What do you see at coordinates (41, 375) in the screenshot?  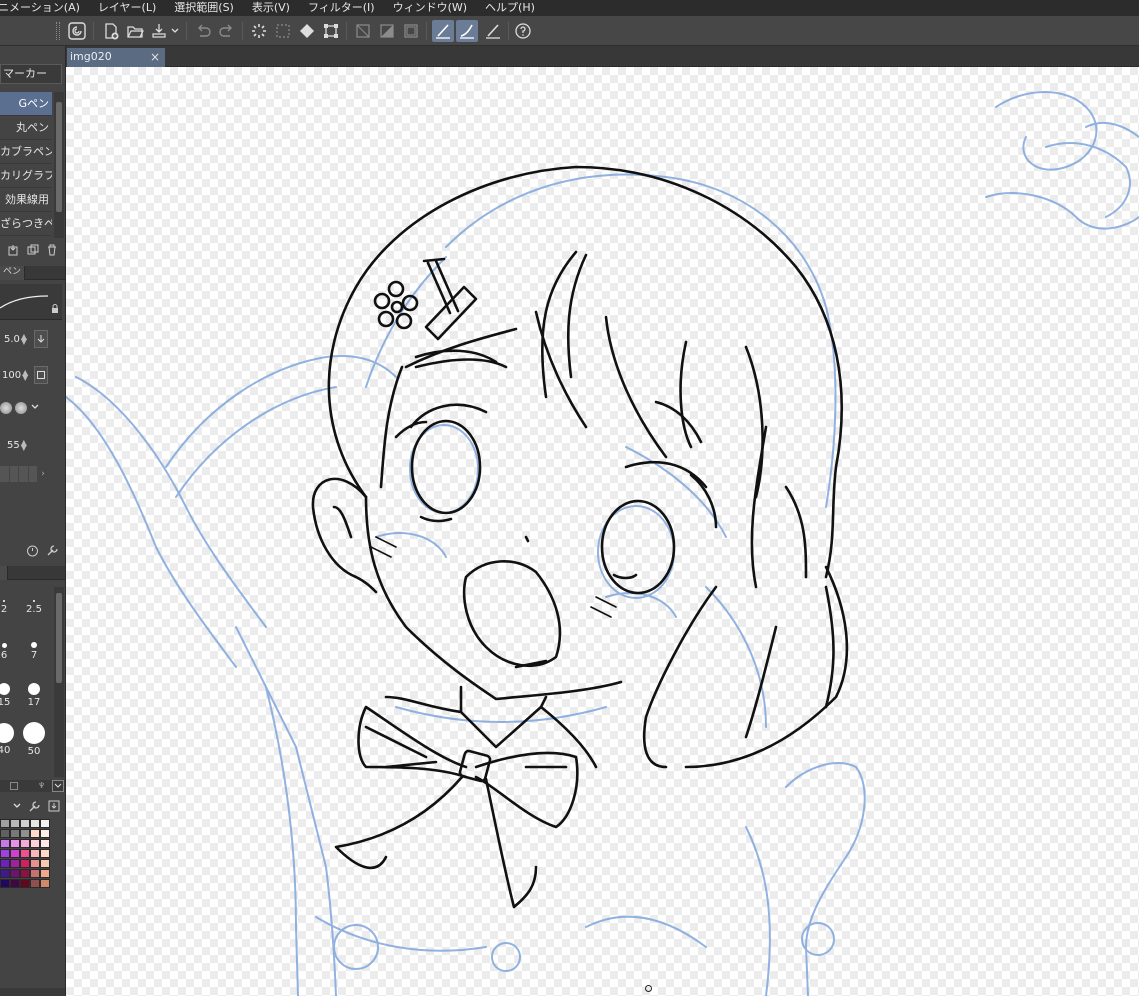 I see `opacity-settings-button` at bounding box center [41, 375].